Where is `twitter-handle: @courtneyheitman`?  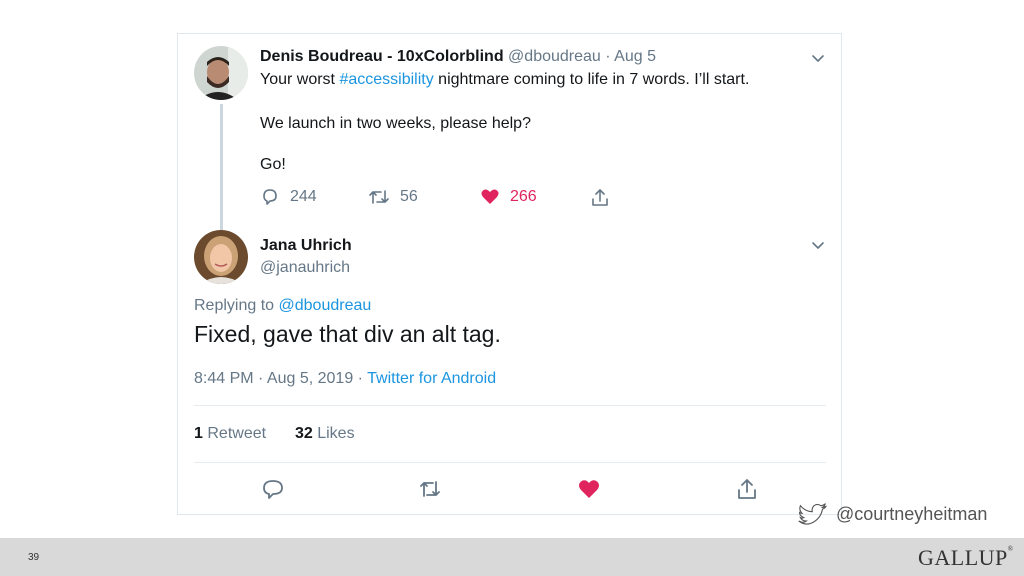 twitter-handle: @courtneyheitman is located at coordinates (912, 514).